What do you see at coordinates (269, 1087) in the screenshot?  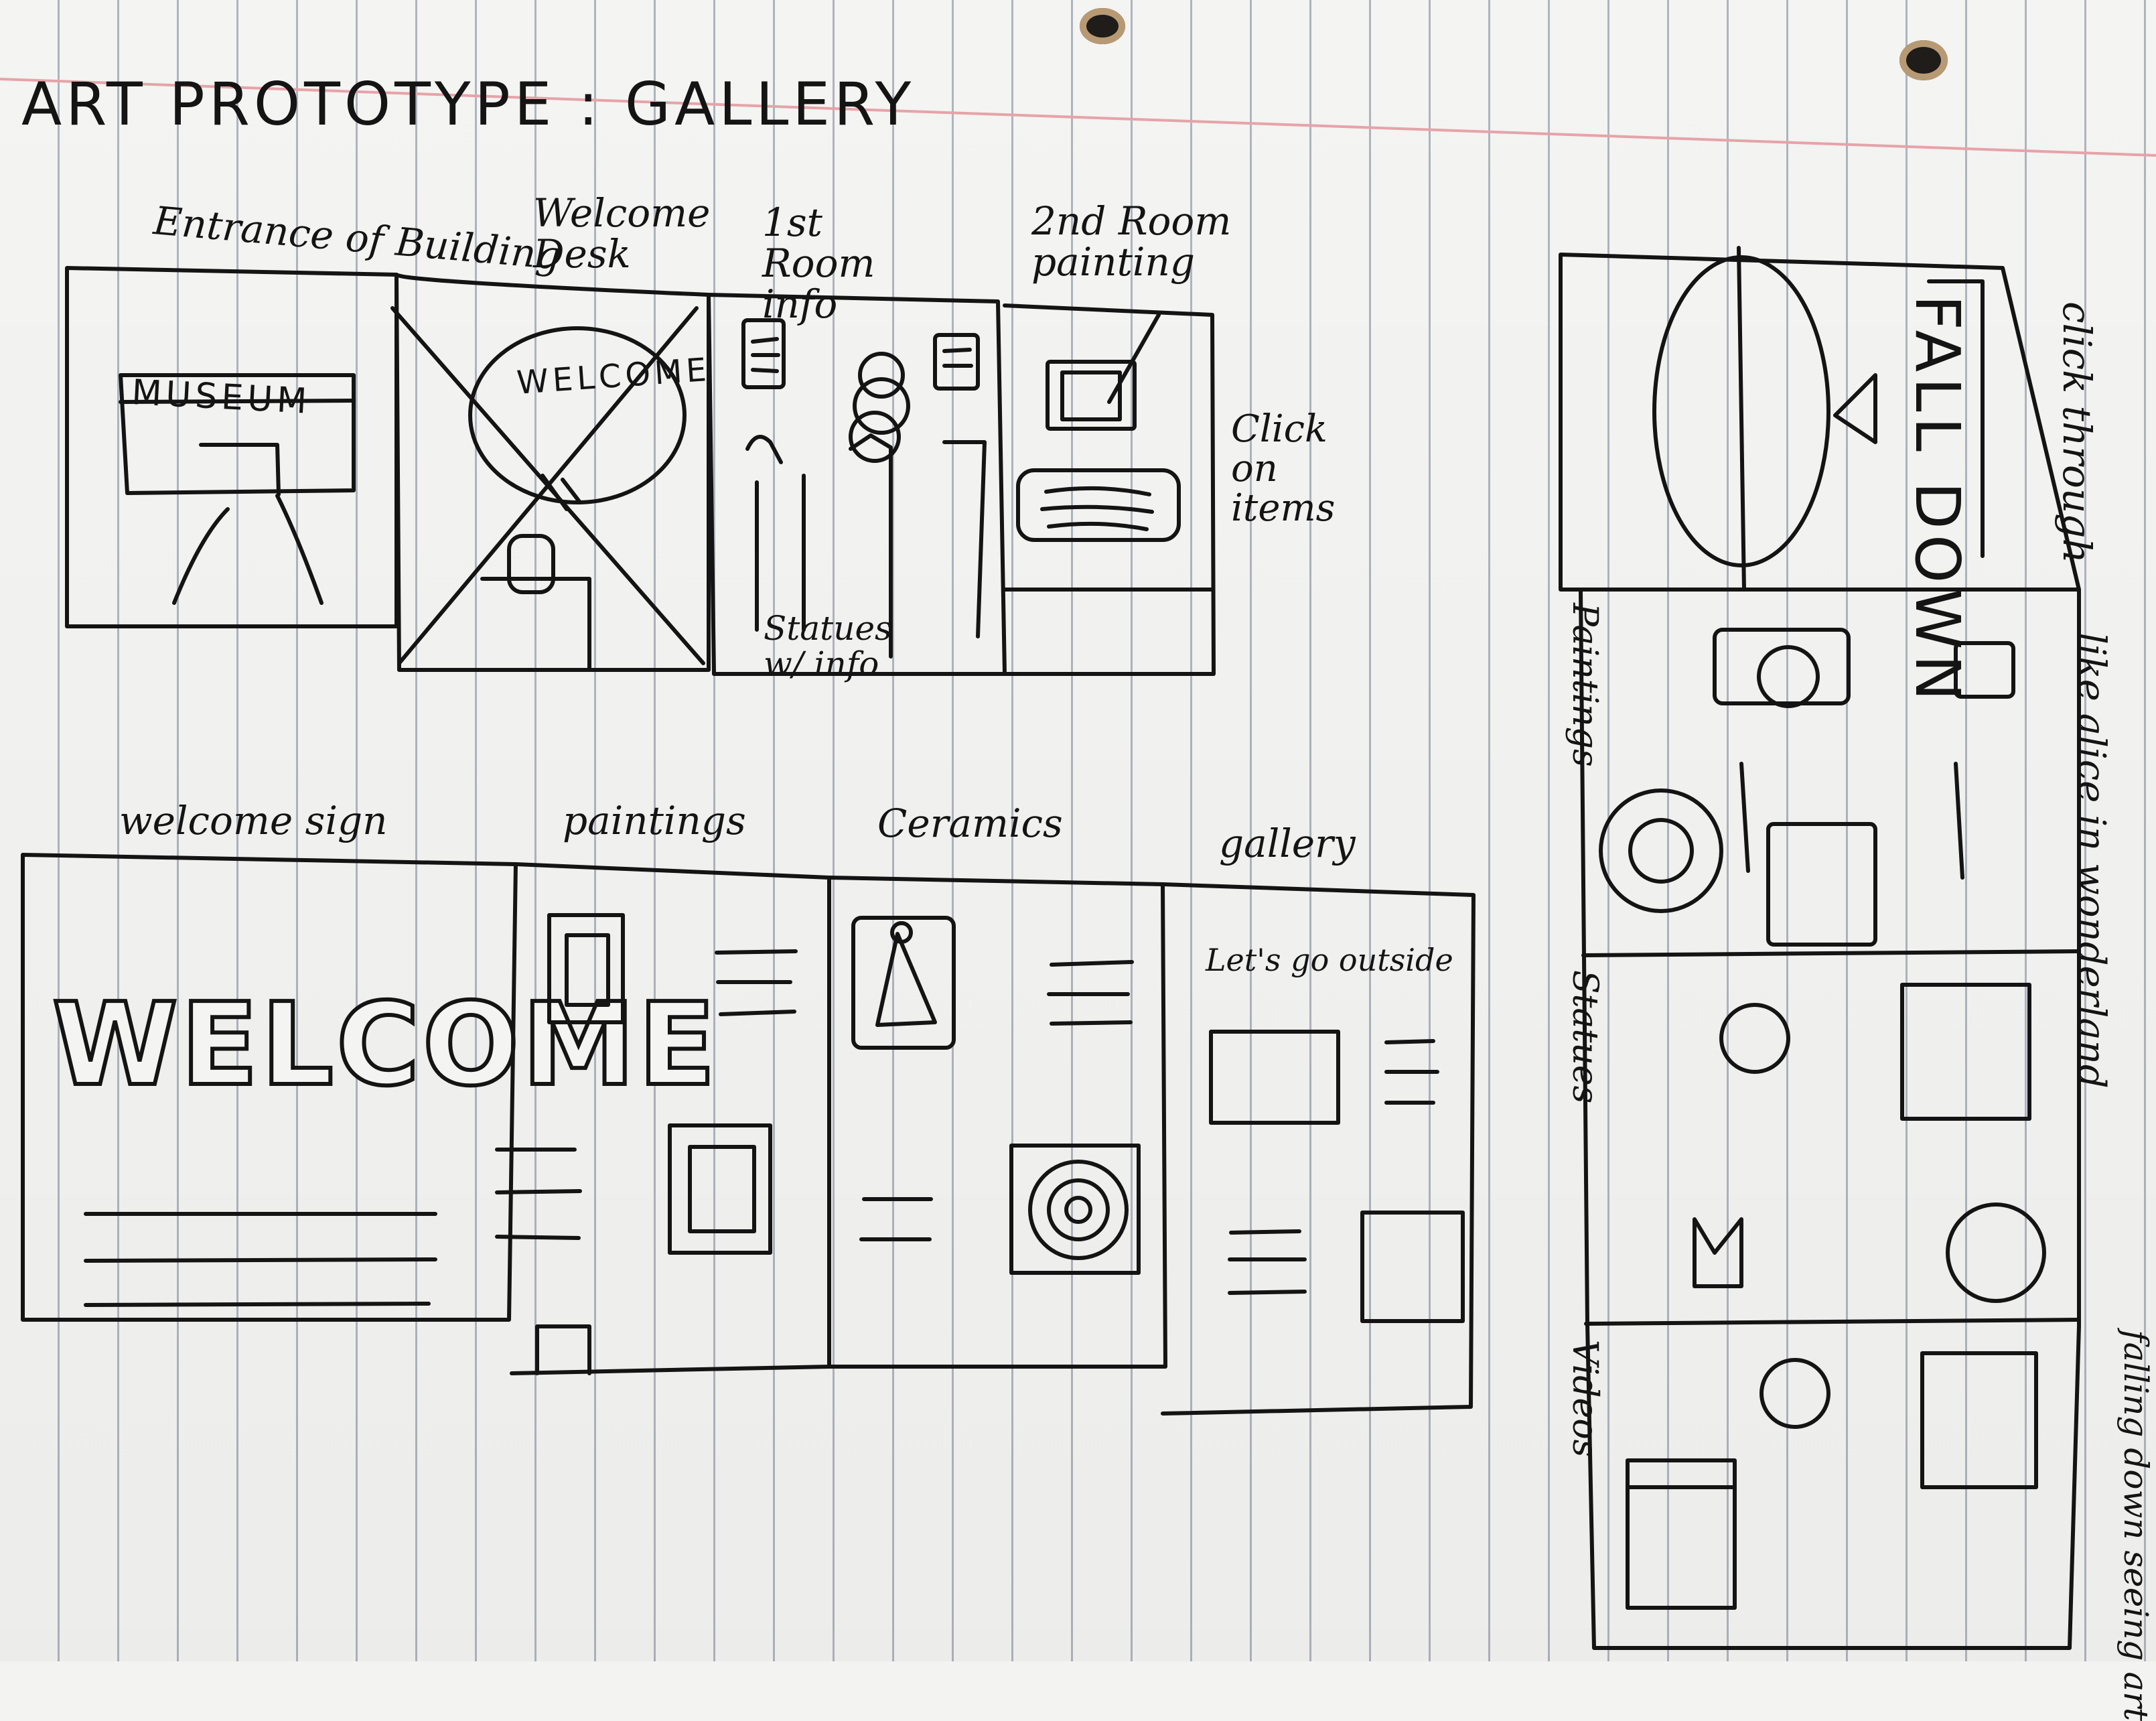 I see `frame-welcome-sign` at bounding box center [269, 1087].